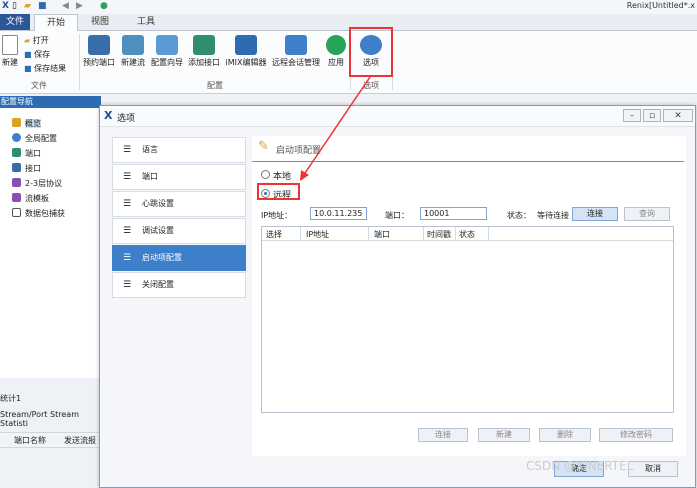  Describe the element at coordinates (580, 466) in the screenshot. I see `watermark: CSDN @XINERTEL` at that location.